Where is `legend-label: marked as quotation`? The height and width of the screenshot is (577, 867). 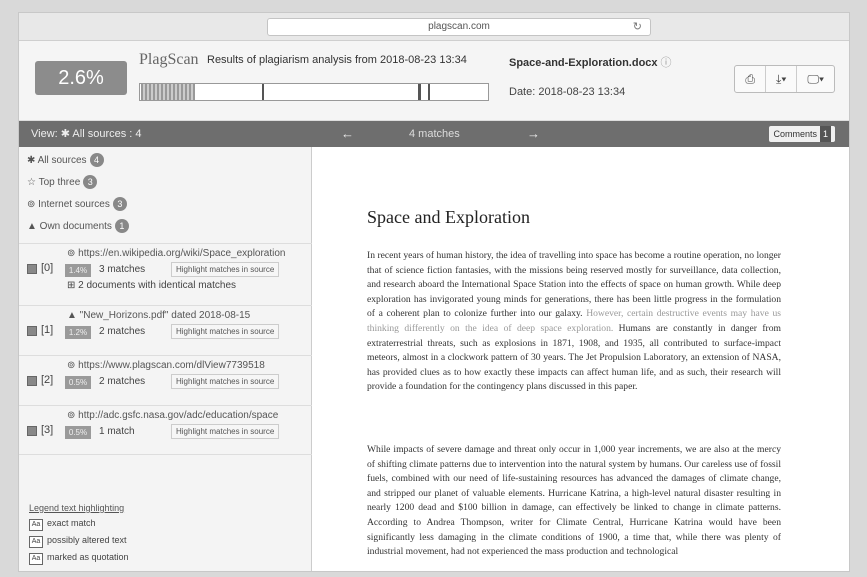 legend-label: marked as quotation is located at coordinates (88, 557).